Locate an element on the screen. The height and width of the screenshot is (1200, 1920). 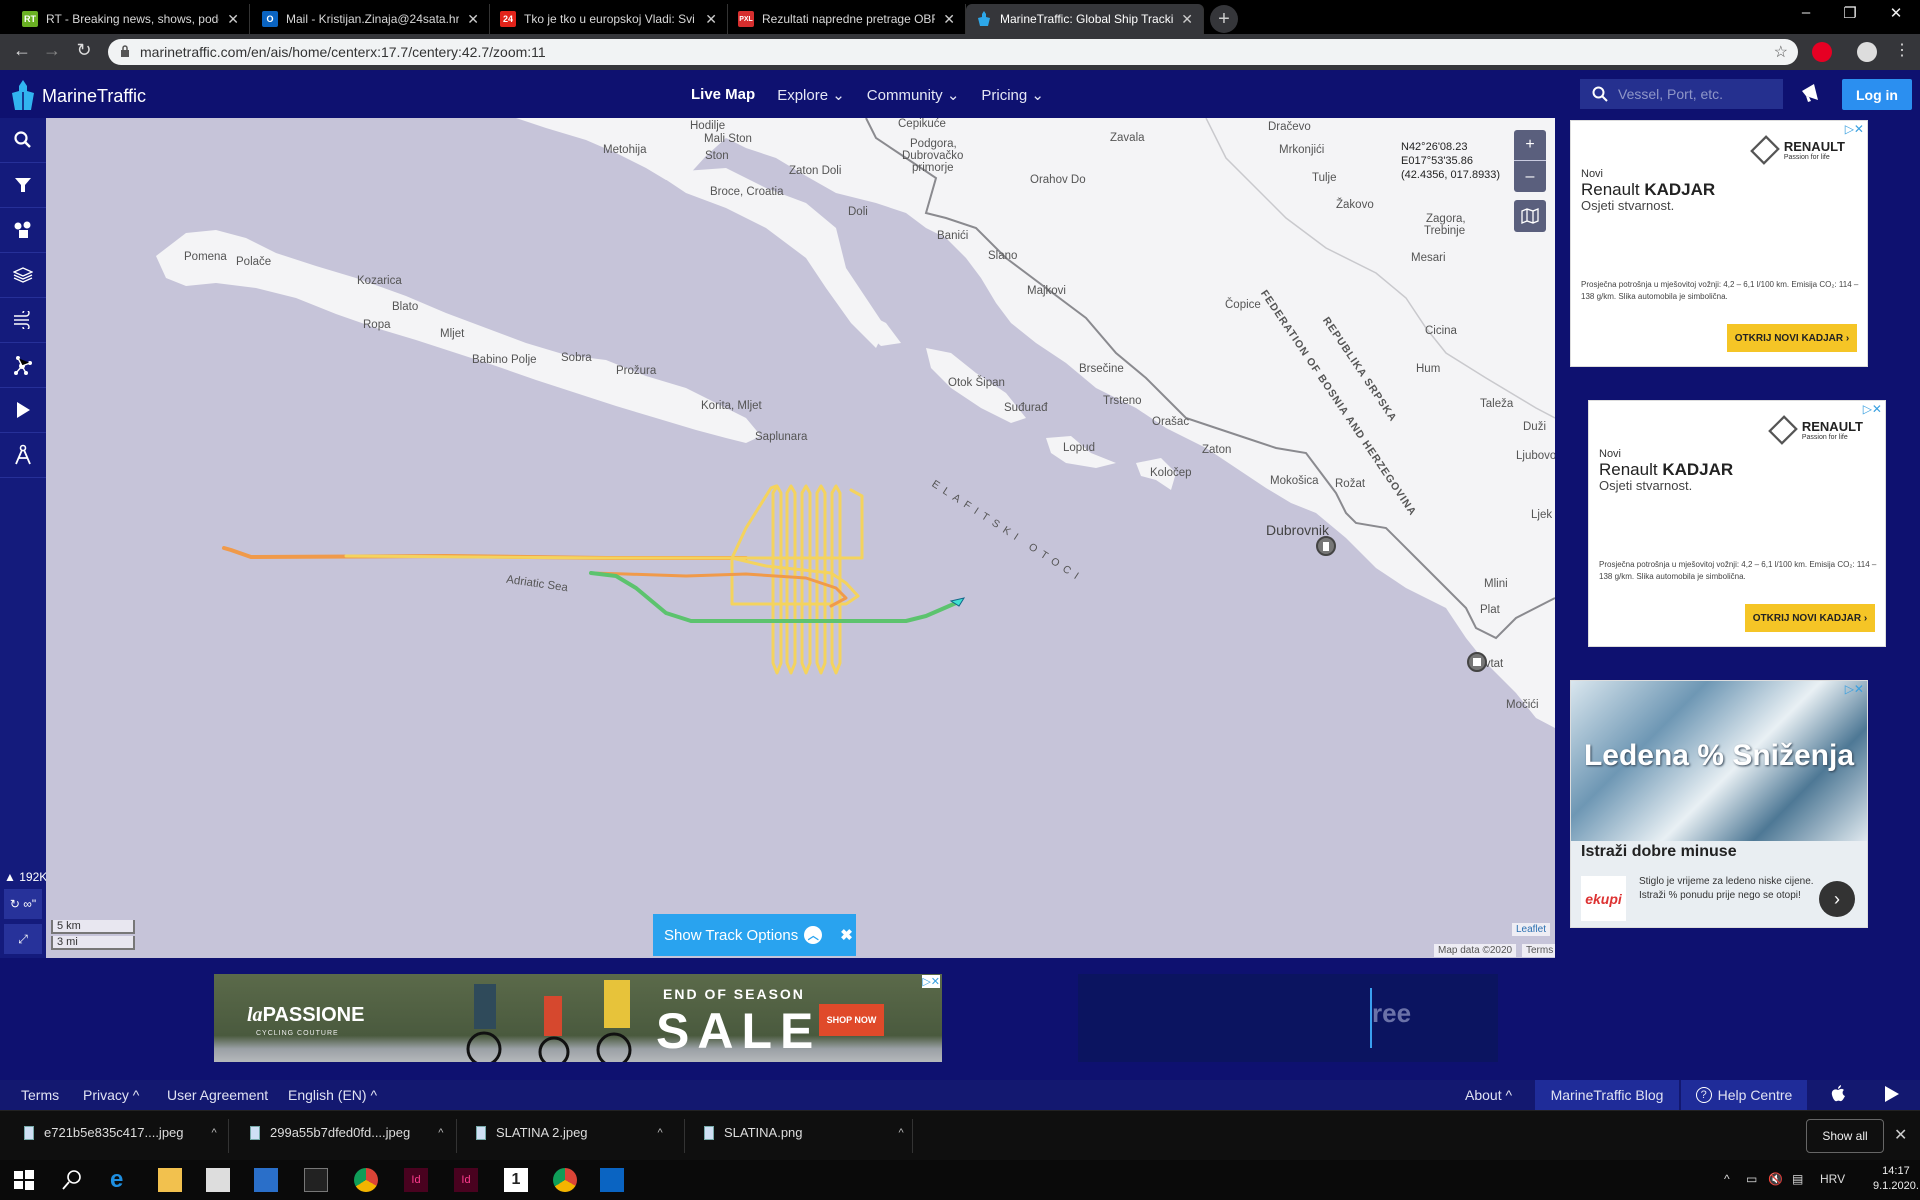
browser-tab: O Mail - Kristijan.Zinaja@24sata.hr ✕ is located at coordinates (371, 19).